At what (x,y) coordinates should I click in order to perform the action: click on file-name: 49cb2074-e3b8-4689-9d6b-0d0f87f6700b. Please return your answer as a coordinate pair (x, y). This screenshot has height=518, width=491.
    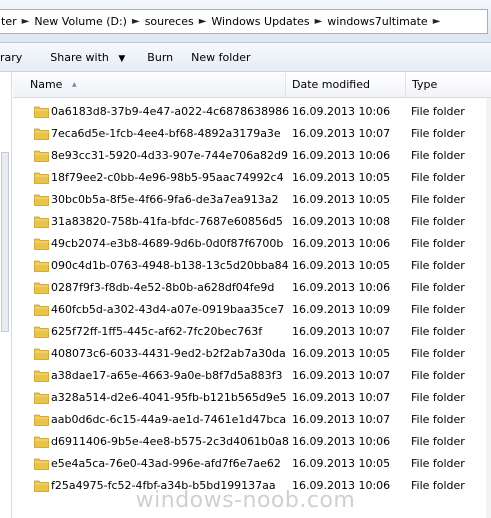
    Looking at the image, I should click on (167, 243).